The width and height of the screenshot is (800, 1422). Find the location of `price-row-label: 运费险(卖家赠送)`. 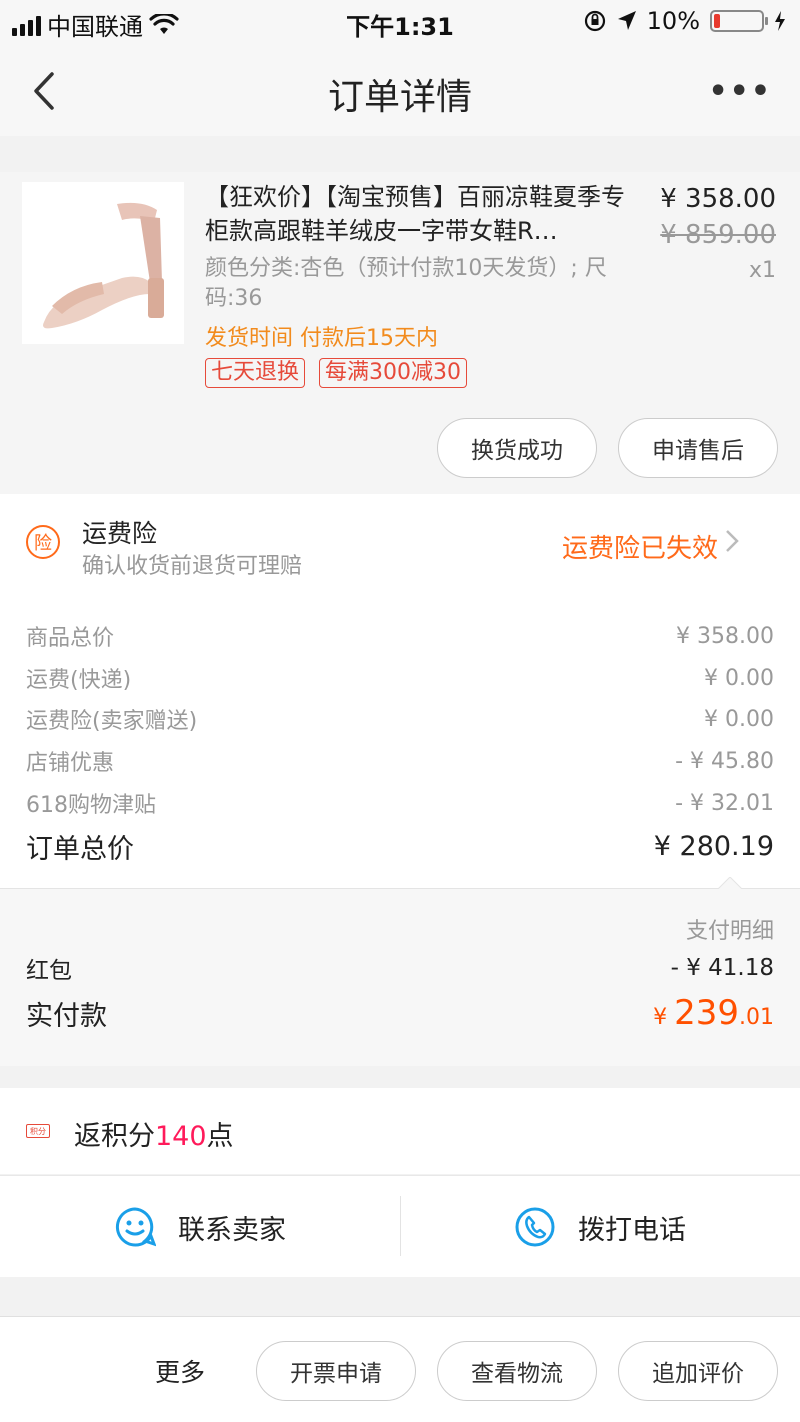

price-row-label: 运费险(卖家赠送) is located at coordinates (112, 721).